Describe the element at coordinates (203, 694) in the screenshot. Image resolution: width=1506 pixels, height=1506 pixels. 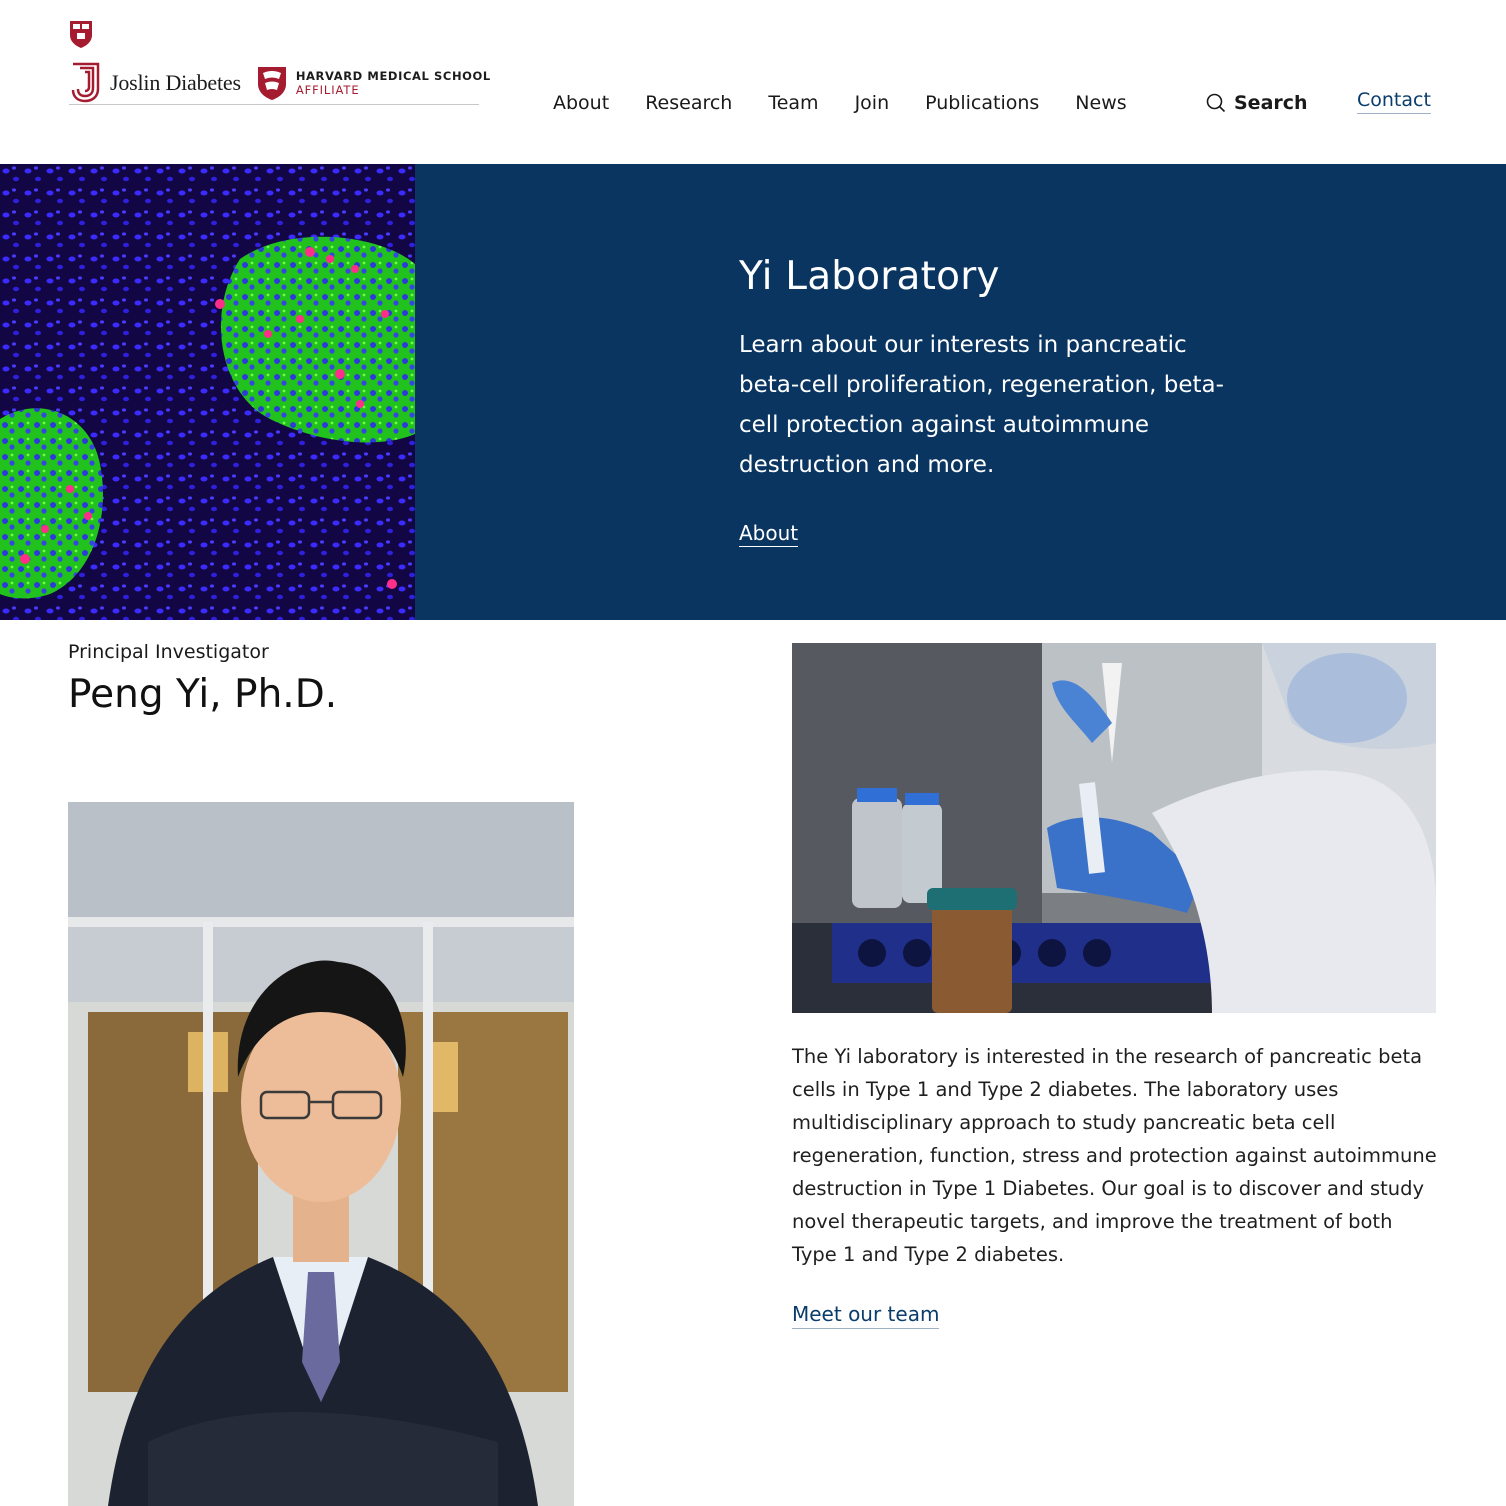
I see `pi-name: Peng Yi, Ph.D.` at that location.